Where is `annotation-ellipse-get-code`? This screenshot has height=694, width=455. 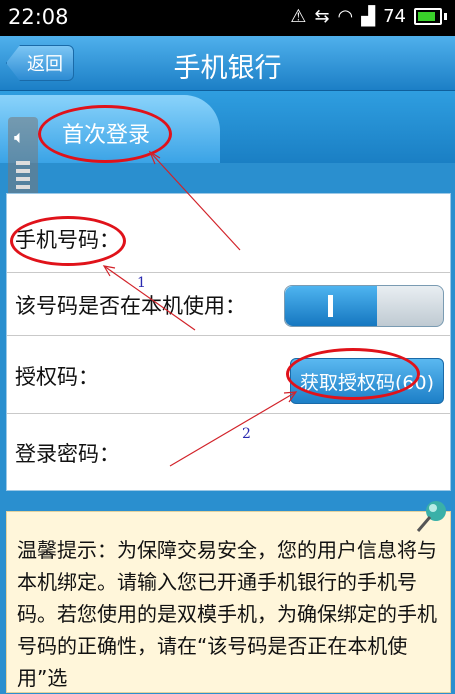 annotation-ellipse-get-code is located at coordinates (353, 374).